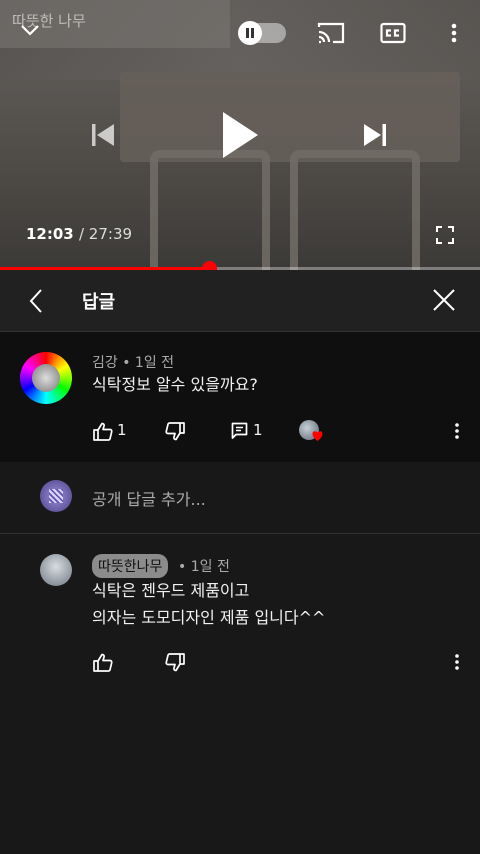 This screenshot has width=480, height=854. Describe the element at coordinates (56, 496) in the screenshot. I see `user-avatar` at that location.